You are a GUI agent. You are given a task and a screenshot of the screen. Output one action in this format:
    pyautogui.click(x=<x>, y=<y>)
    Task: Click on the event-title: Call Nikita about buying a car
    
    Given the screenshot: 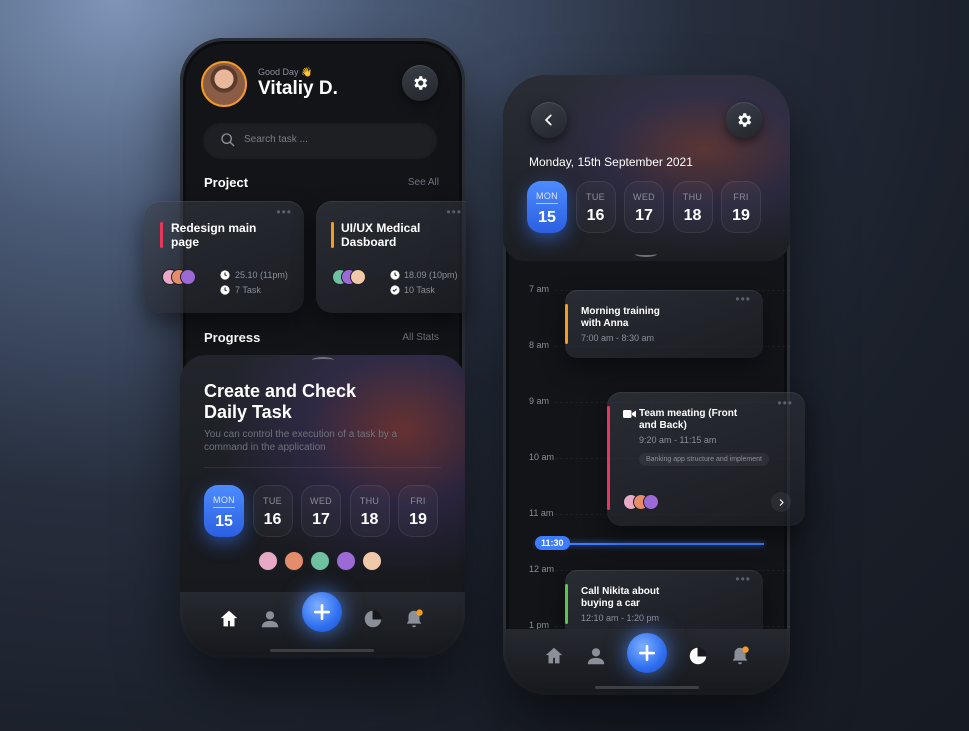 What is the action you would take?
    pyautogui.click(x=620, y=597)
    